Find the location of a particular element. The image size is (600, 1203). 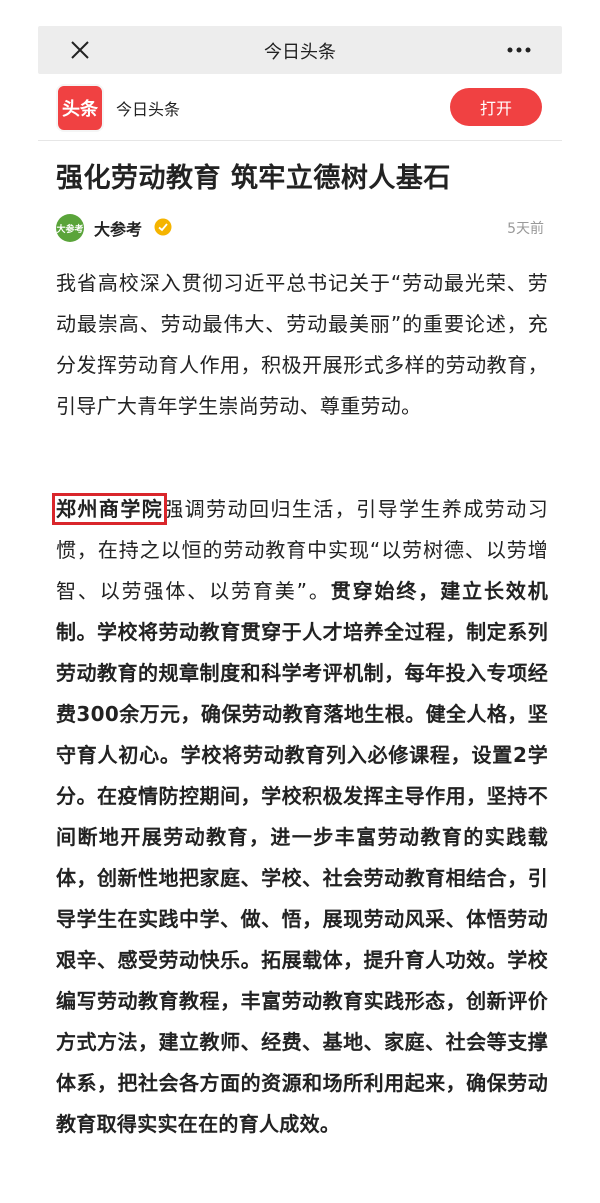

nav-title: 今日头条 is located at coordinates (300, 52).